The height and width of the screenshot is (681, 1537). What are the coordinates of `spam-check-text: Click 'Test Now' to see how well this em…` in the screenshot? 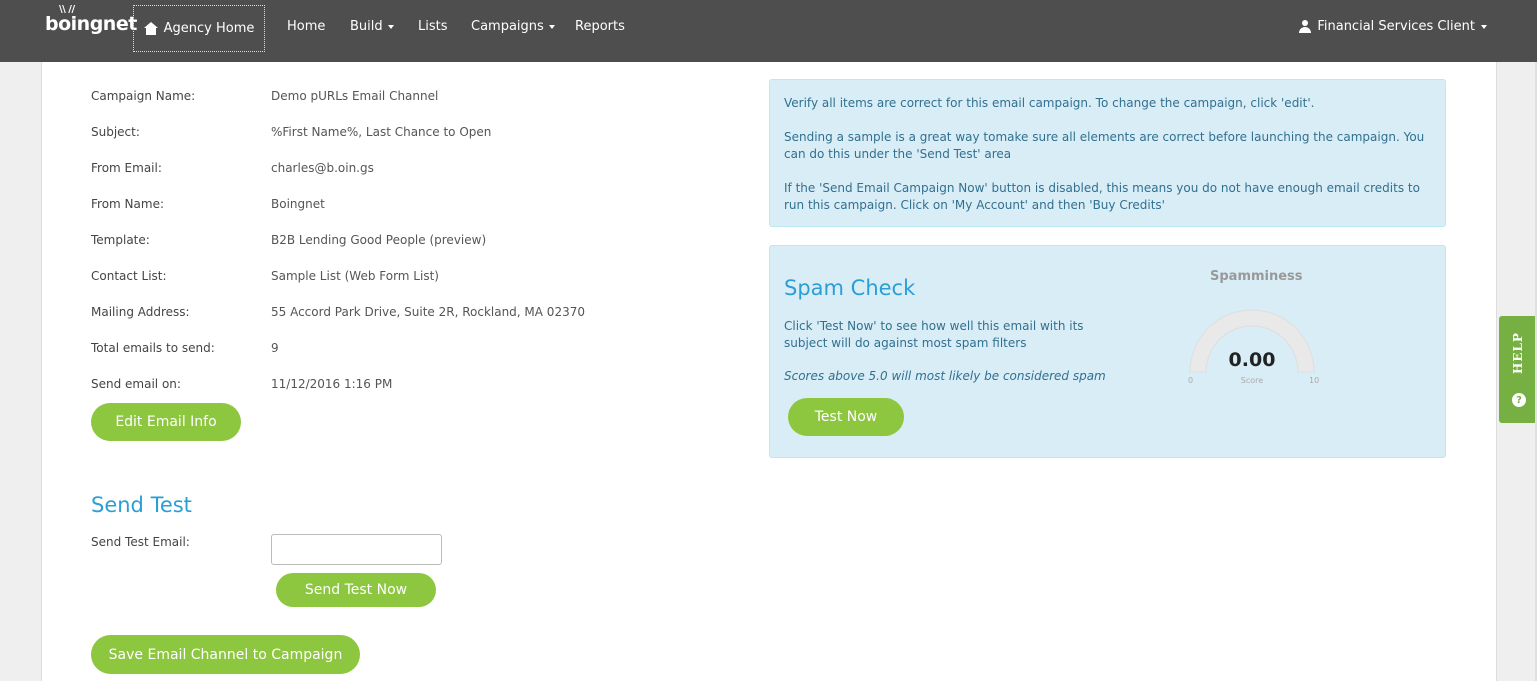 It's located at (934, 334).